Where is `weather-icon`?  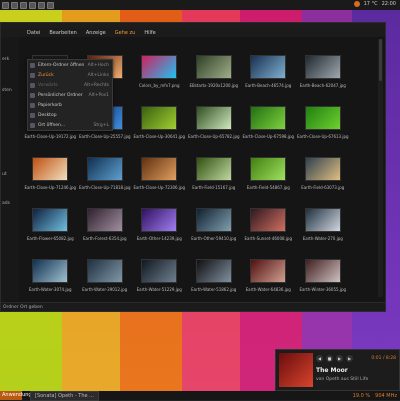
weather-icon is located at coordinates (356, 4).